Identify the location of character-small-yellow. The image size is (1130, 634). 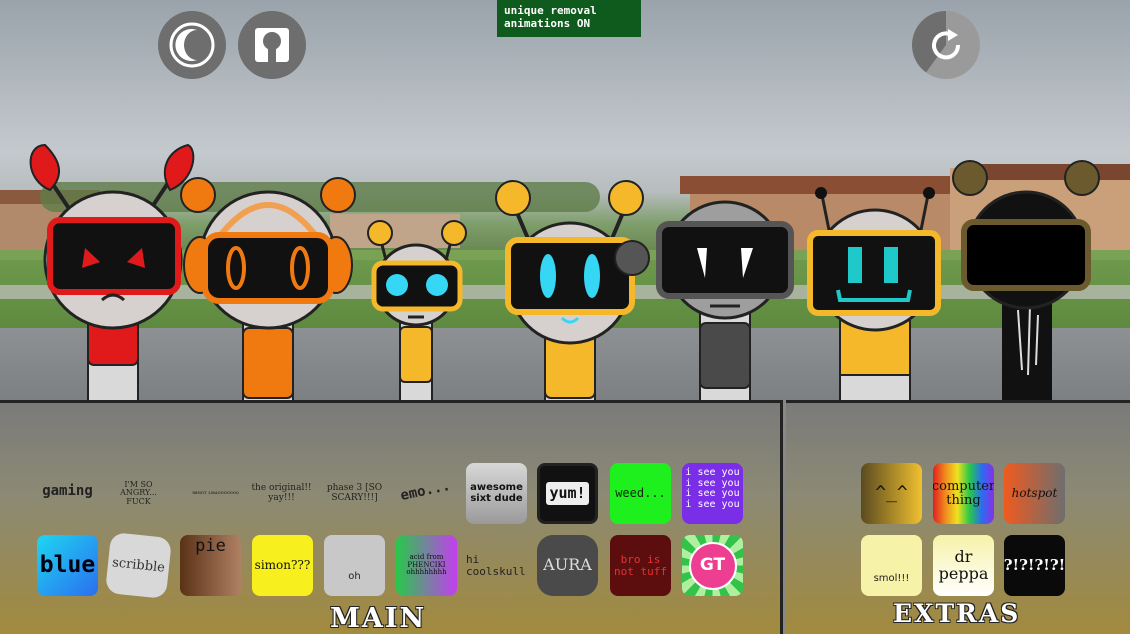
(416, 307).